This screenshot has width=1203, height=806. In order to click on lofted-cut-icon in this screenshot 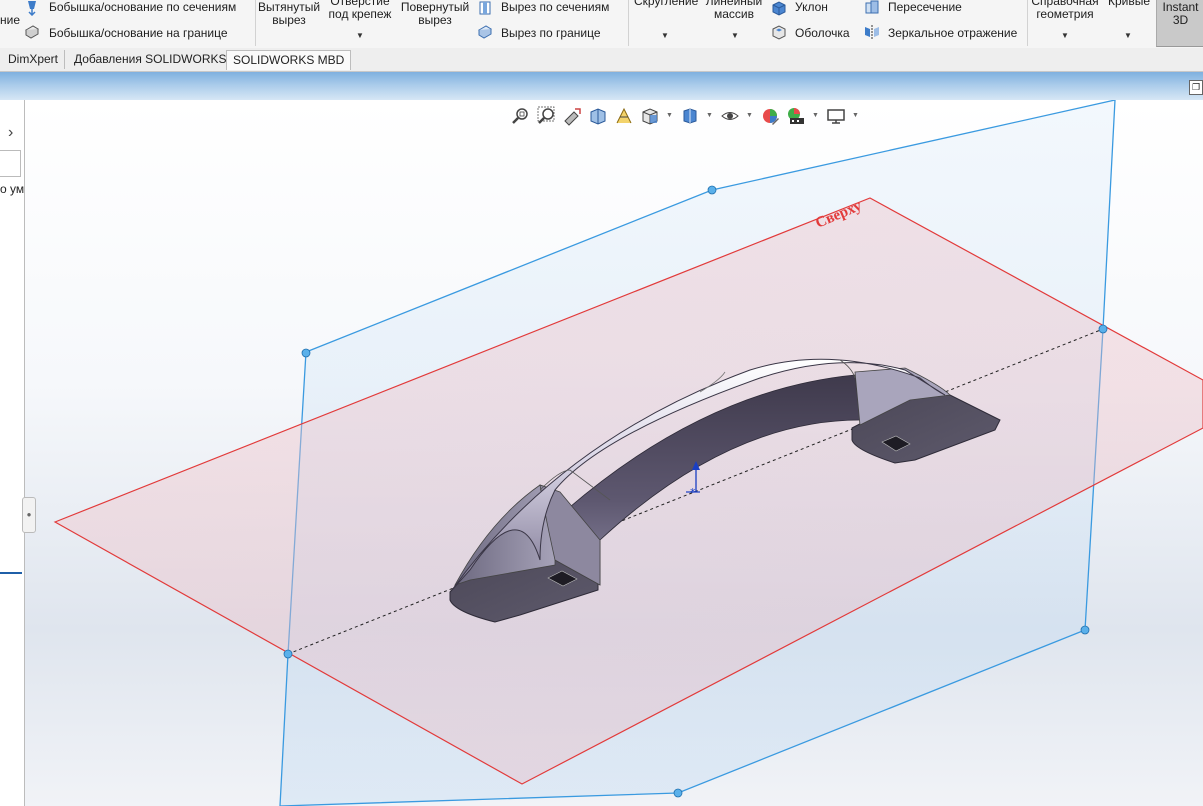, I will do `click(485, 8)`.